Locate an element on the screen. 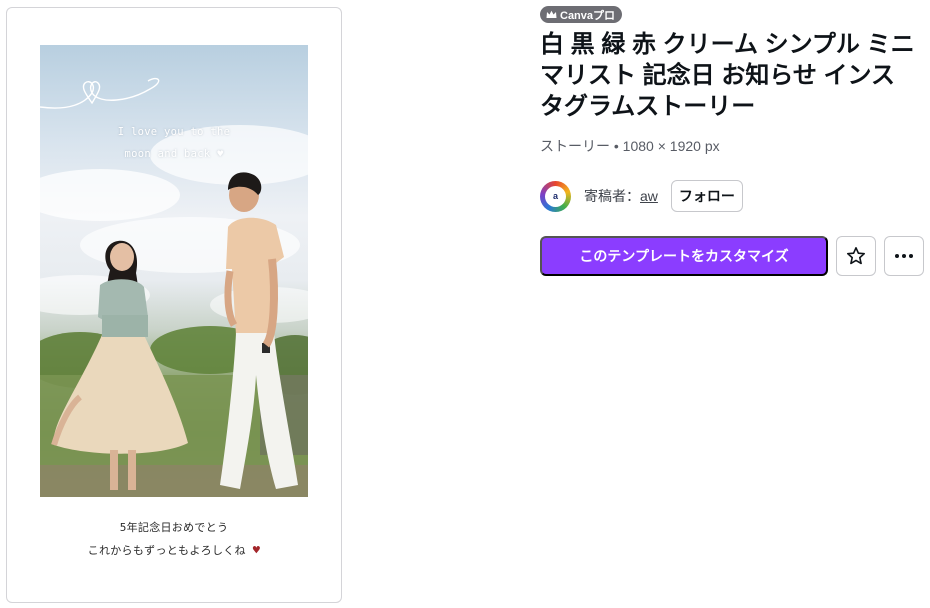 The width and height of the screenshot is (930, 608). photo-caption-text: moon and back is located at coordinates (167, 154).